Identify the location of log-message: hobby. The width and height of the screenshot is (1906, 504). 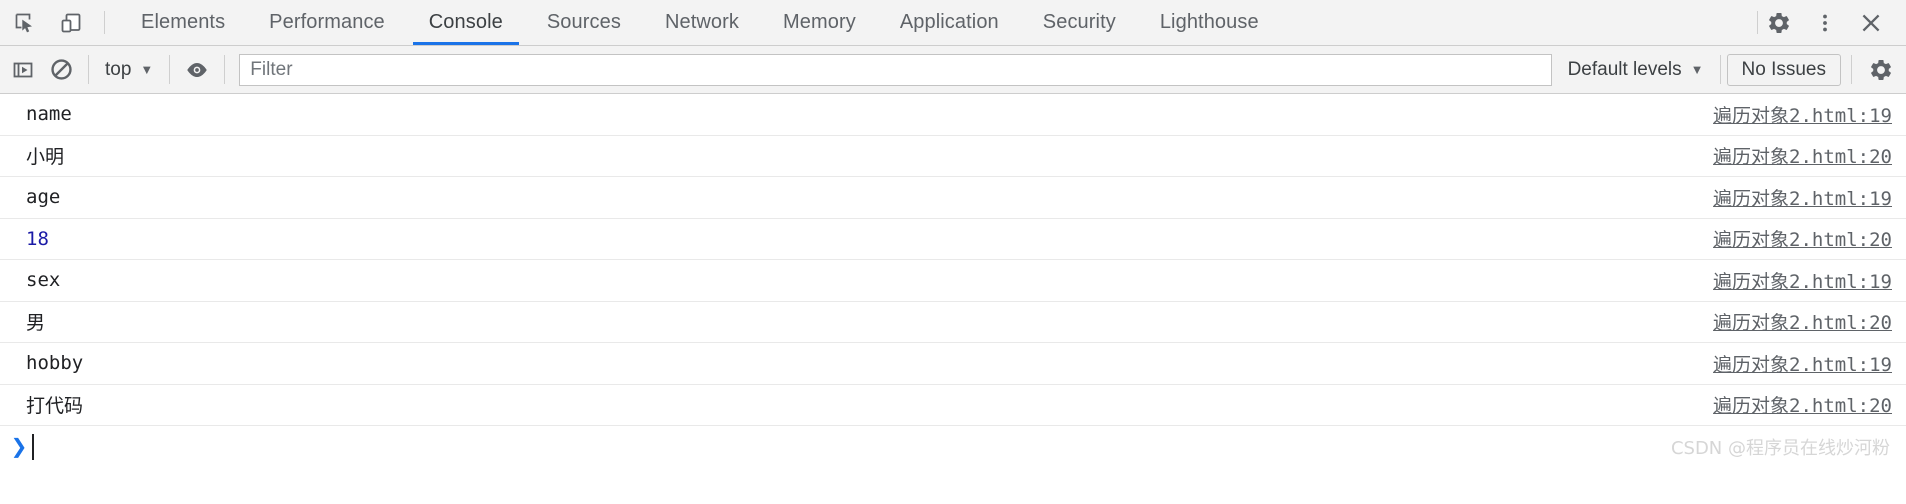
(55, 363).